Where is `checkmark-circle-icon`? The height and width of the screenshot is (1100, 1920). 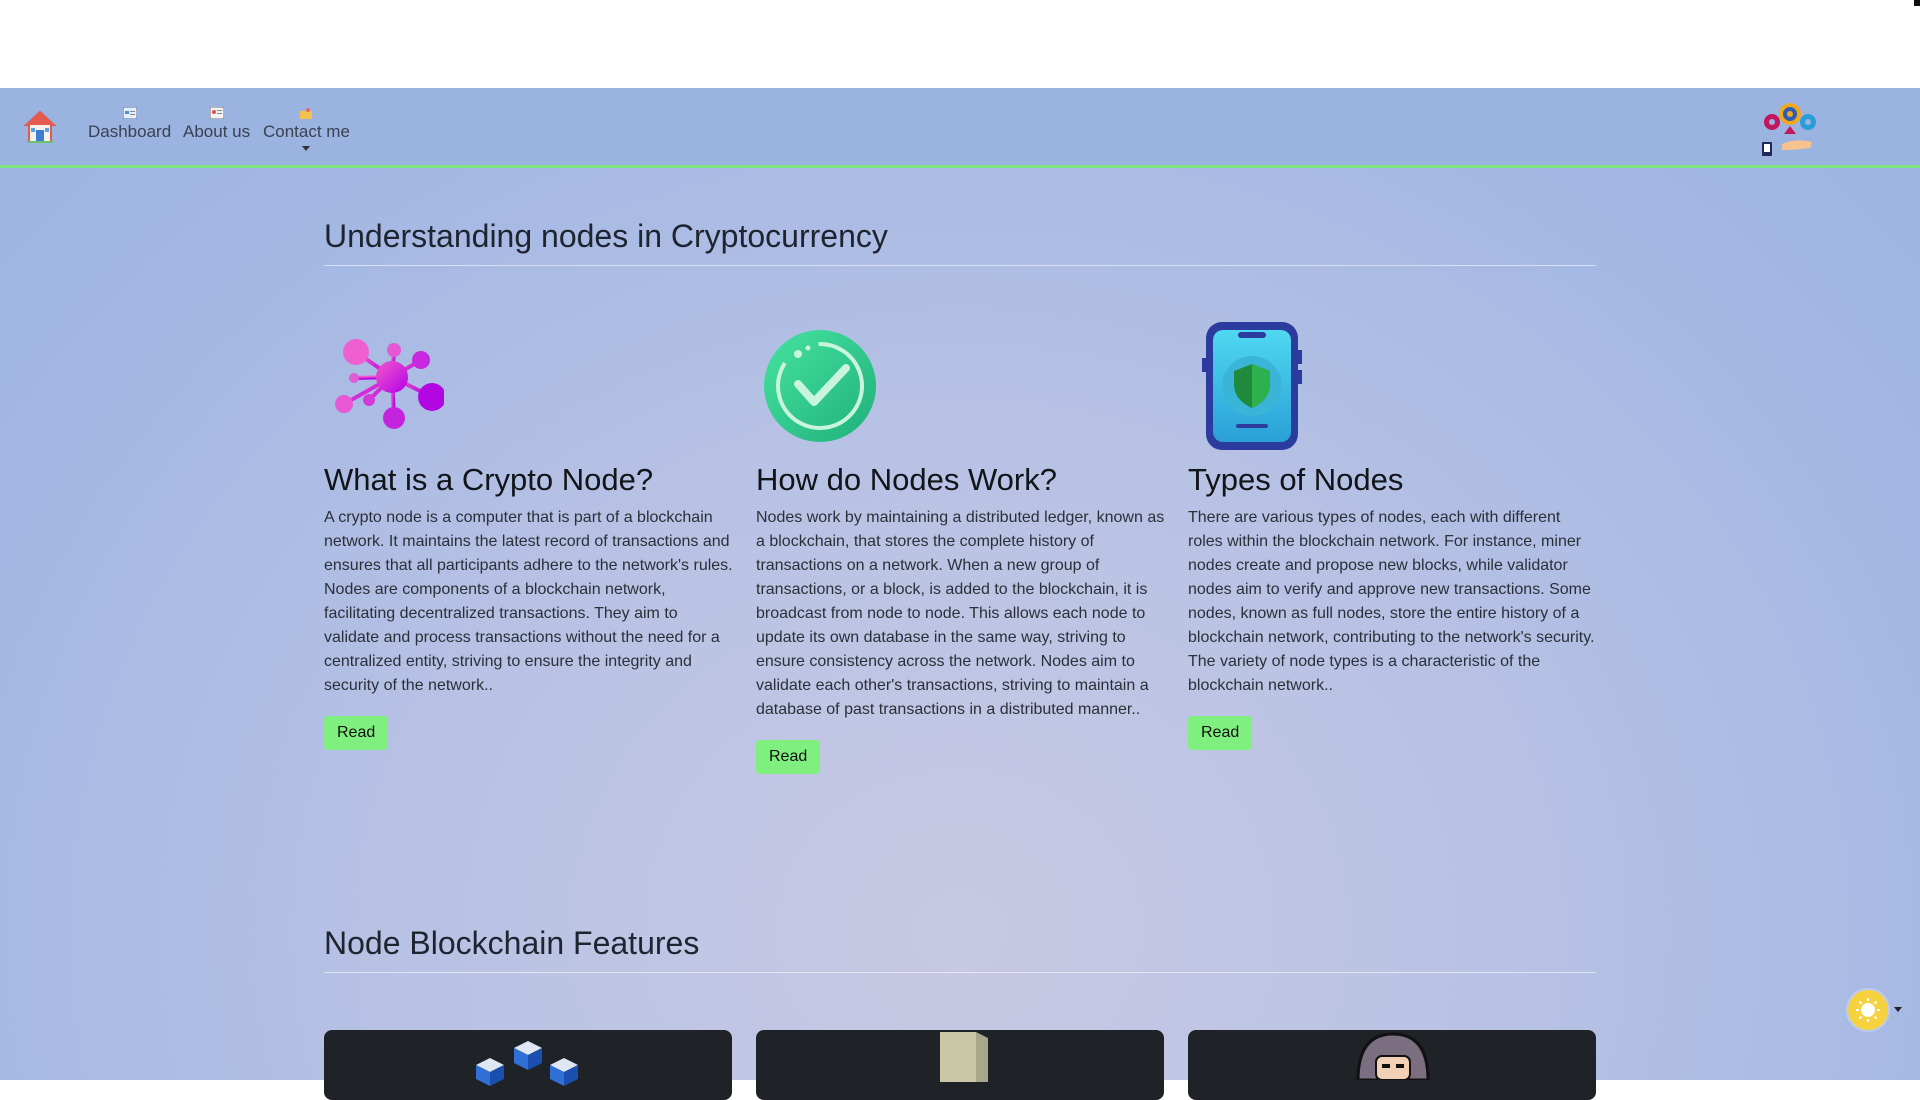
checkmark-circle-icon is located at coordinates (961, 386).